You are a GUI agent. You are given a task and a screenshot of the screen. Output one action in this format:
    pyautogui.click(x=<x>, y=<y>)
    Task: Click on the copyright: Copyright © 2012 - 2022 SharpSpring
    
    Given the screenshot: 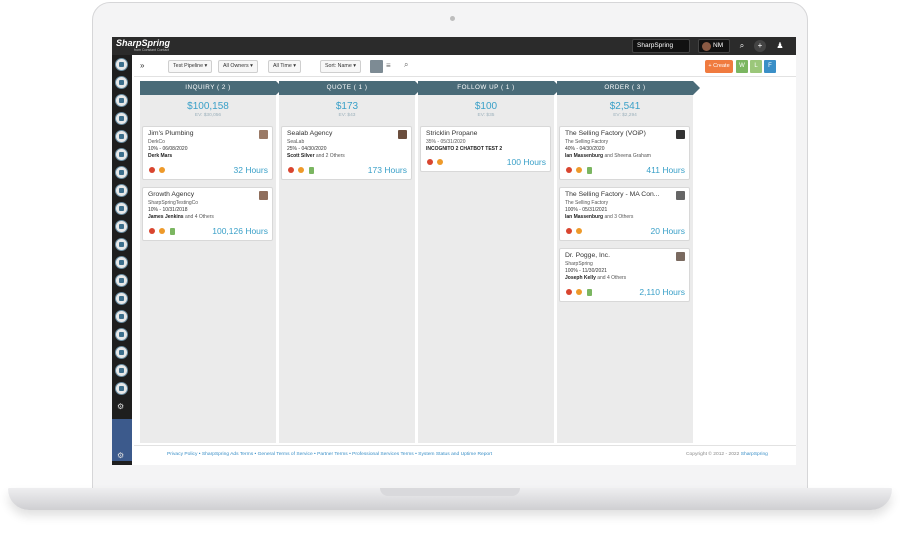 What is the action you would take?
    pyautogui.click(x=727, y=454)
    